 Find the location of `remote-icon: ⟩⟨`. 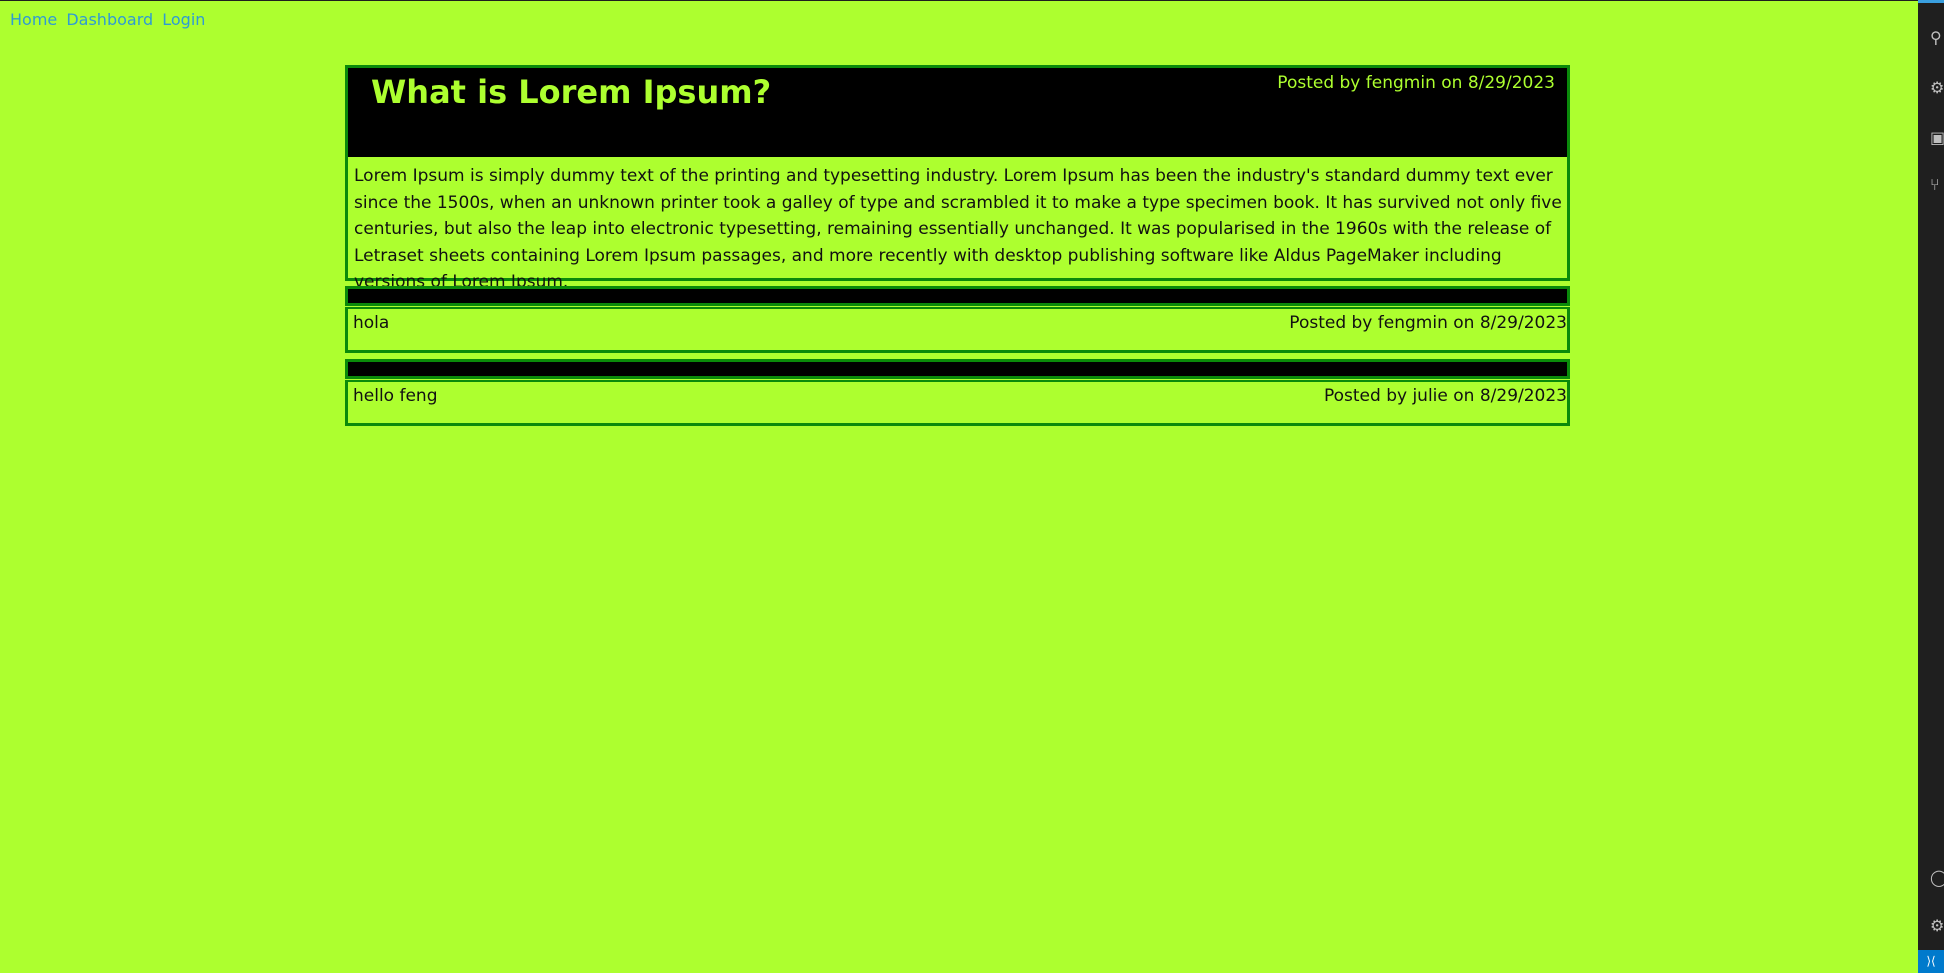

remote-icon: ⟩⟨ is located at coordinates (1931, 961).